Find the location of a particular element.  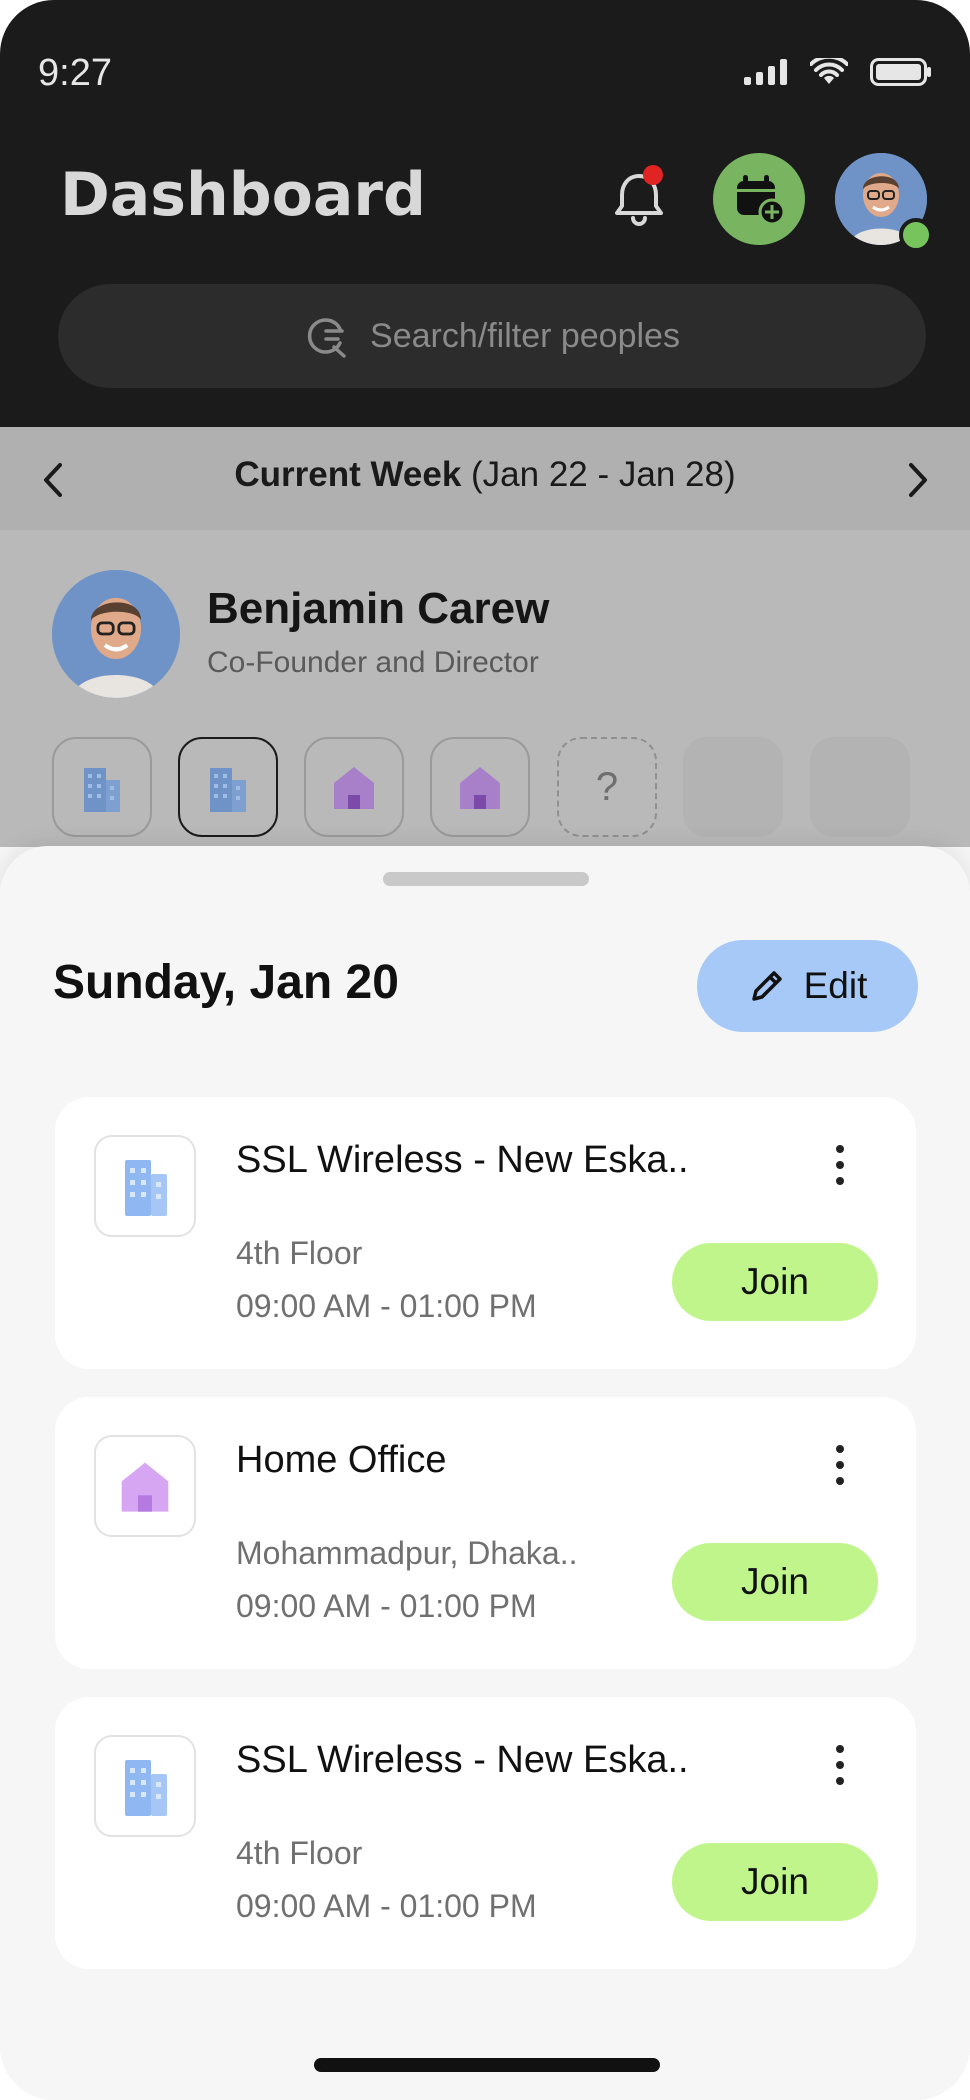

edit-label: Edit is located at coordinates (835, 985).